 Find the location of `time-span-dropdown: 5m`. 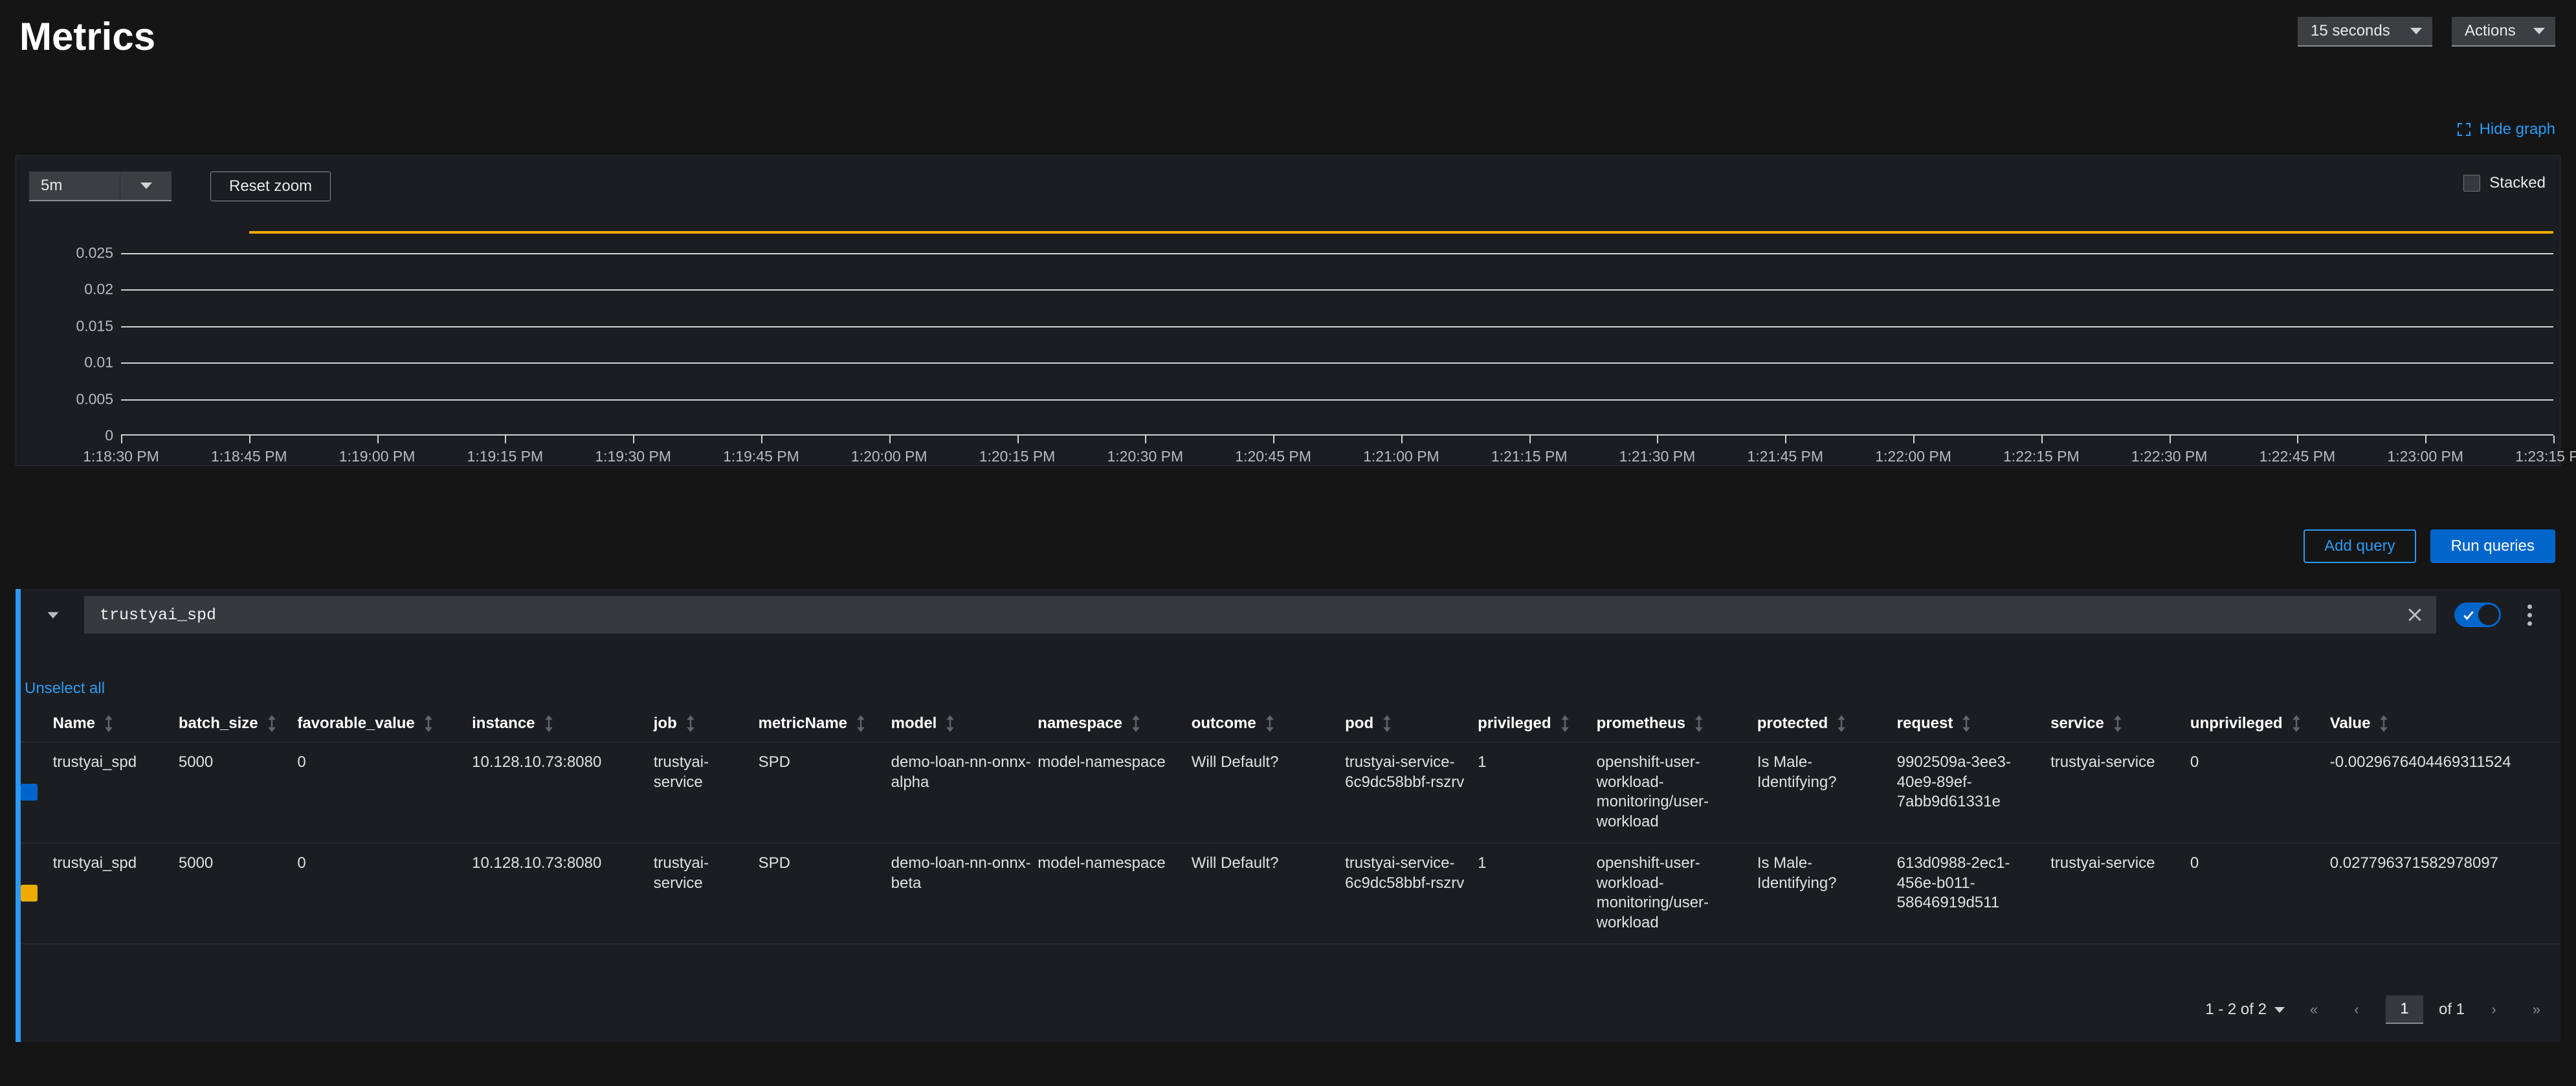

time-span-dropdown: 5m is located at coordinates (100, 186).